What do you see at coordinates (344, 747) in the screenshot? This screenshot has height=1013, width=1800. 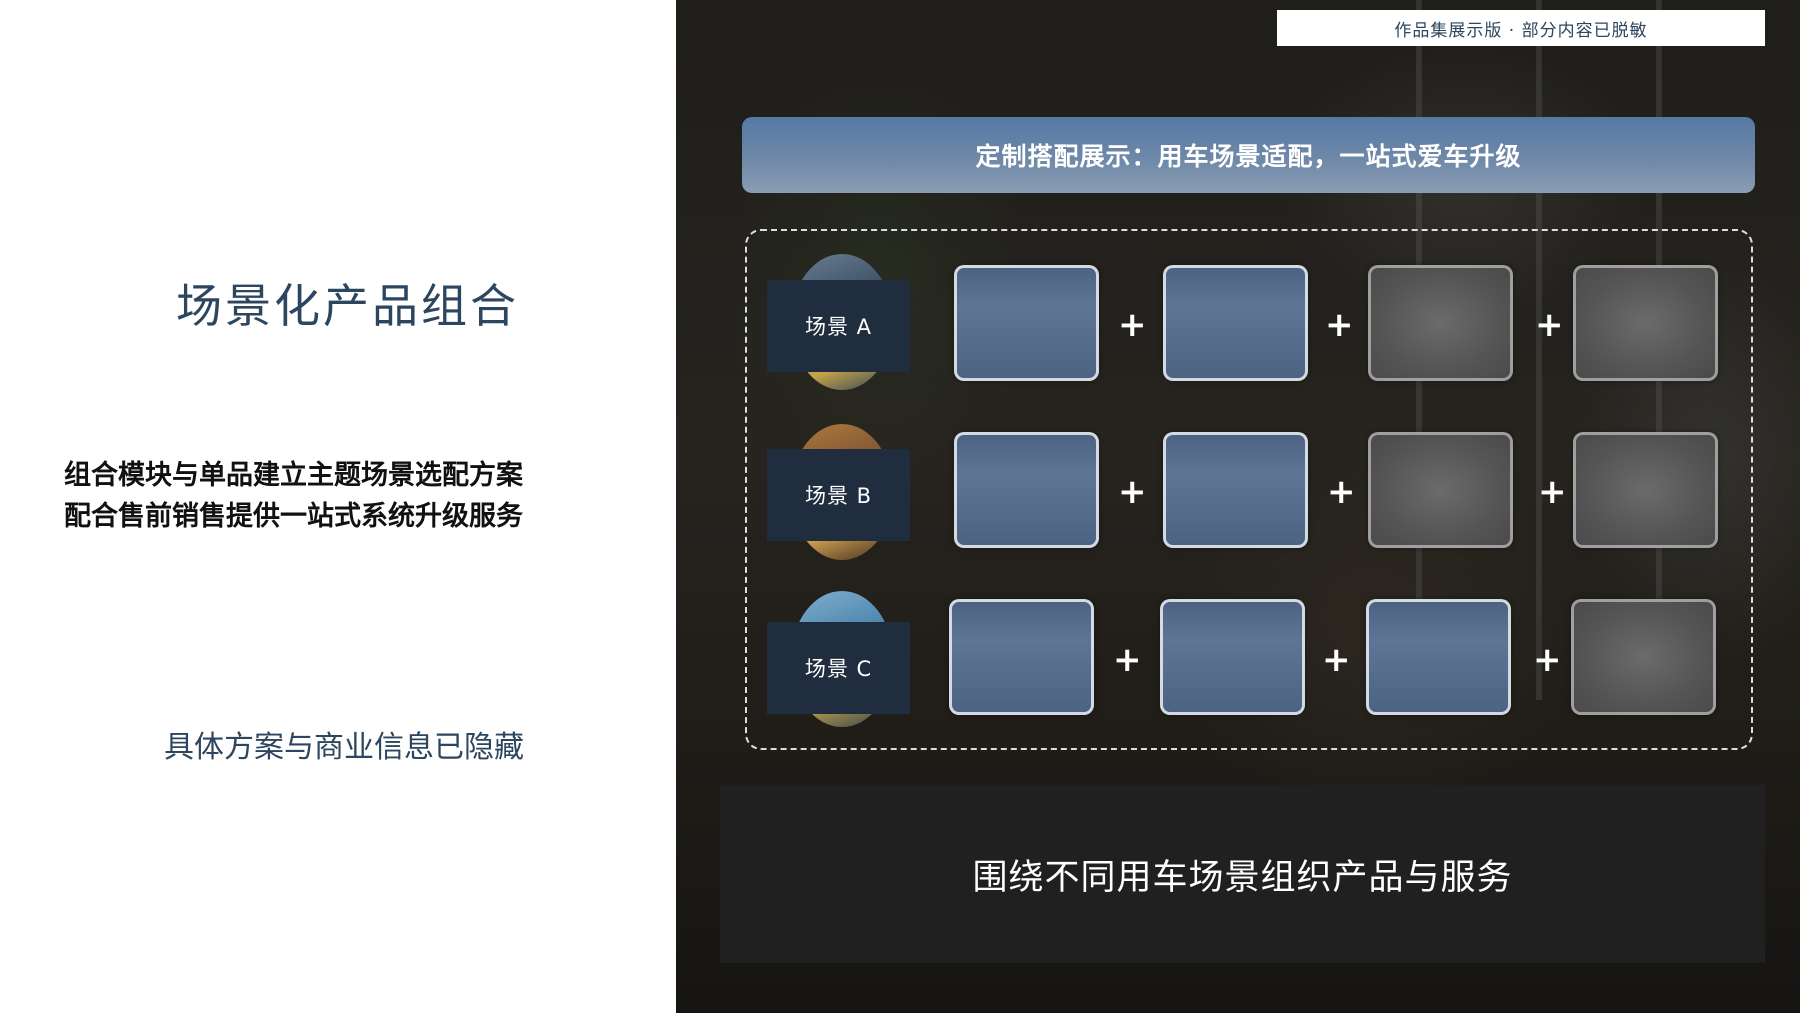 I see `hidden-info-note: 具体方案与商业信息已隐藏` at bounding box center [344, 747].